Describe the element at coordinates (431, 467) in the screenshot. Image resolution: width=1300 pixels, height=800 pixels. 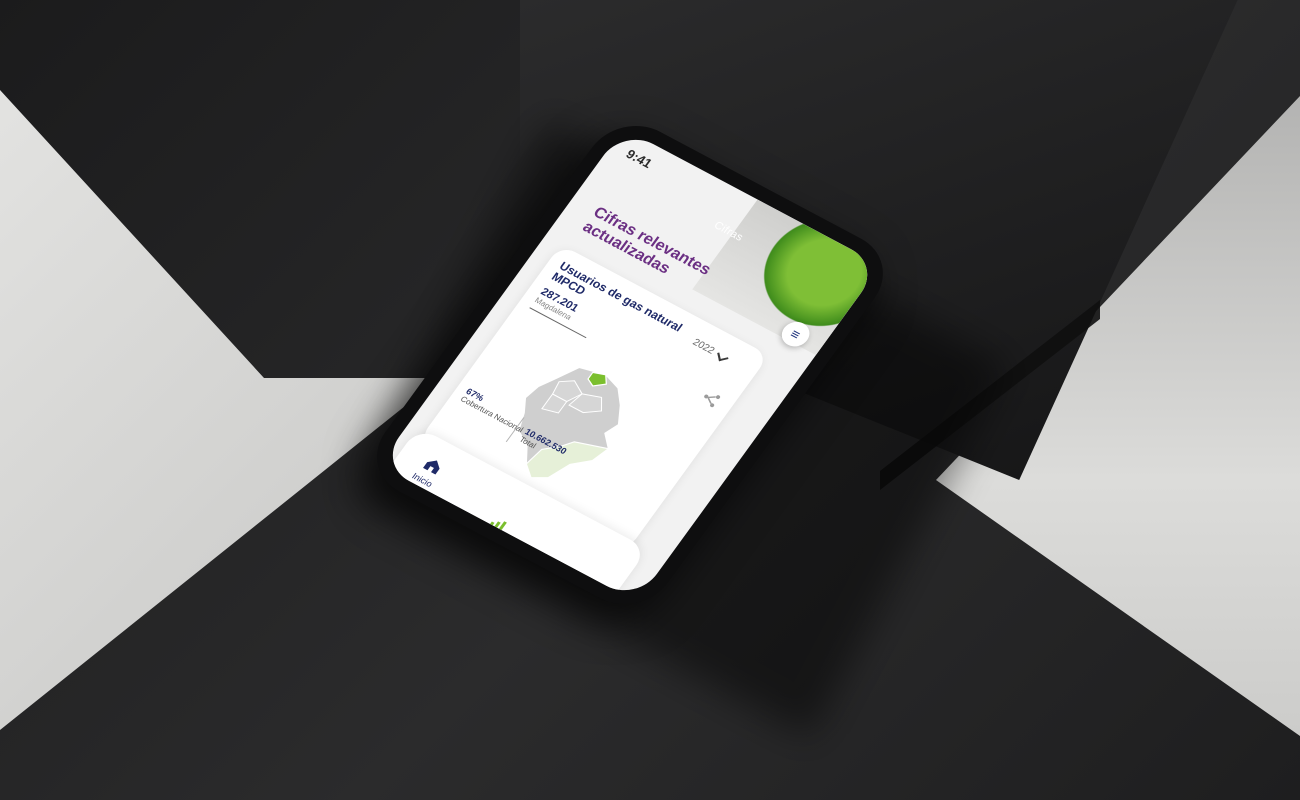
I see `home-icon` at that location.